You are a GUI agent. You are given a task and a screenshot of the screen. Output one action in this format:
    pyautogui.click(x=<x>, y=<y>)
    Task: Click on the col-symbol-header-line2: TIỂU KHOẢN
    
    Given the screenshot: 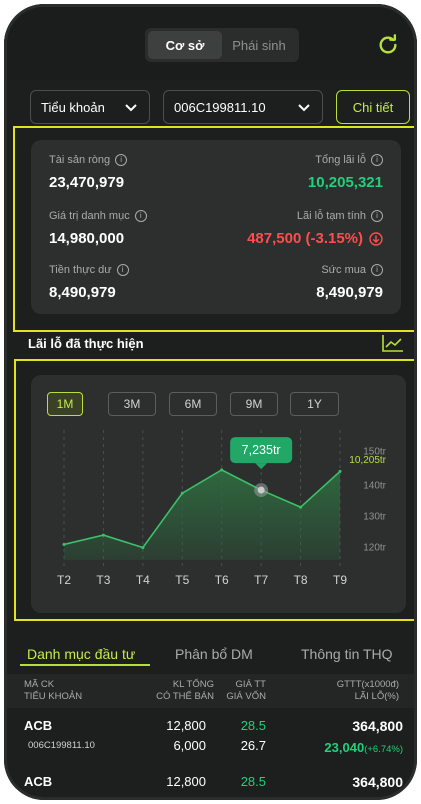 What is the action you would take?
    pyautogui.click(x=53, y=696)
    